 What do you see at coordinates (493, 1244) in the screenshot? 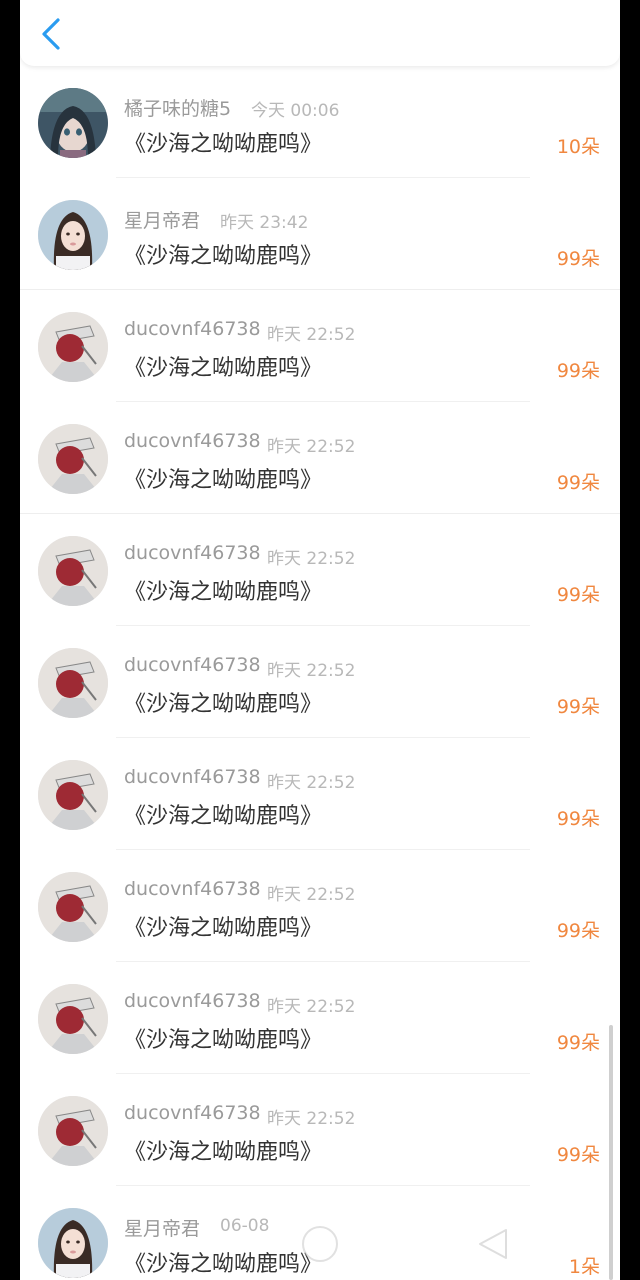
I see `back-nav-icon` at bounding box center [493, 1244].